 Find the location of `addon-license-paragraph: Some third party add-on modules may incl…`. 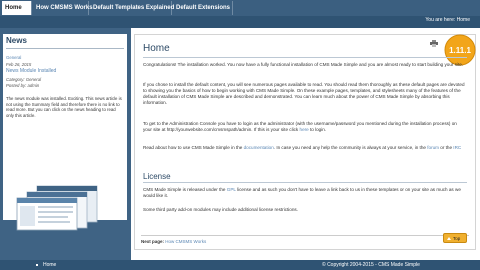

addon-license-paragraph: Some third party add-on modules may incl… is located at coordinates (220, 209).